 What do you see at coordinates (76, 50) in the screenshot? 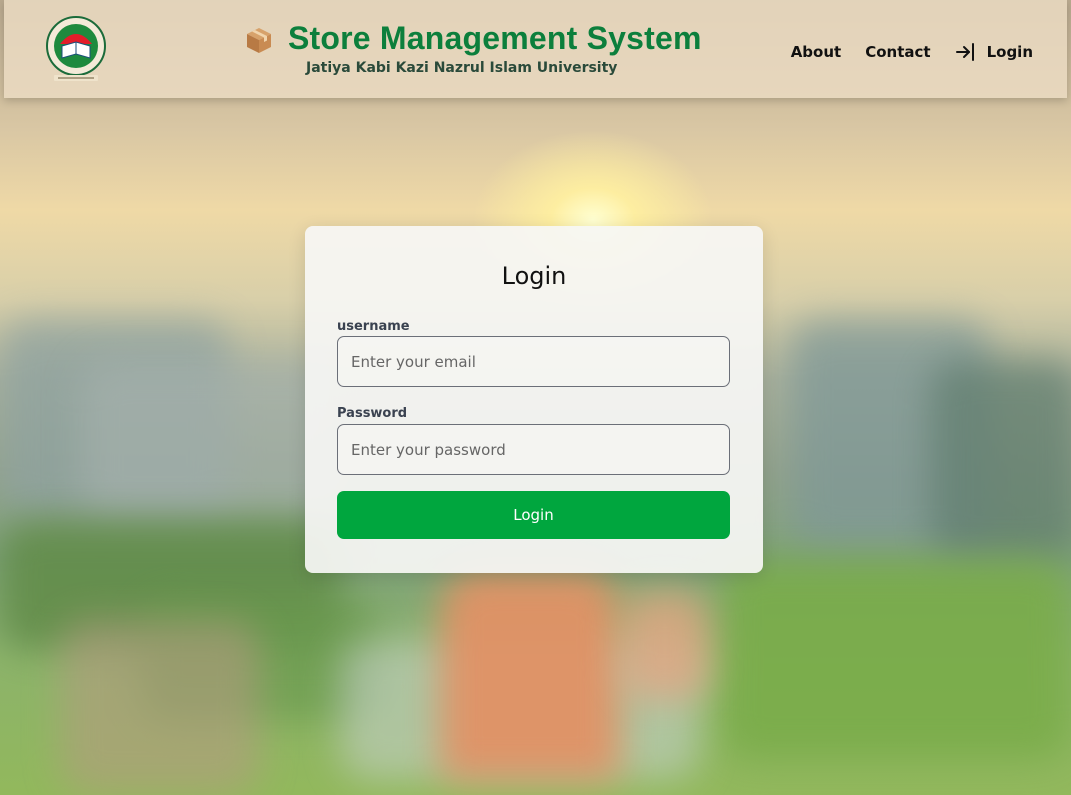
I see `university-logo-icon` at bounding box center [76, 50].